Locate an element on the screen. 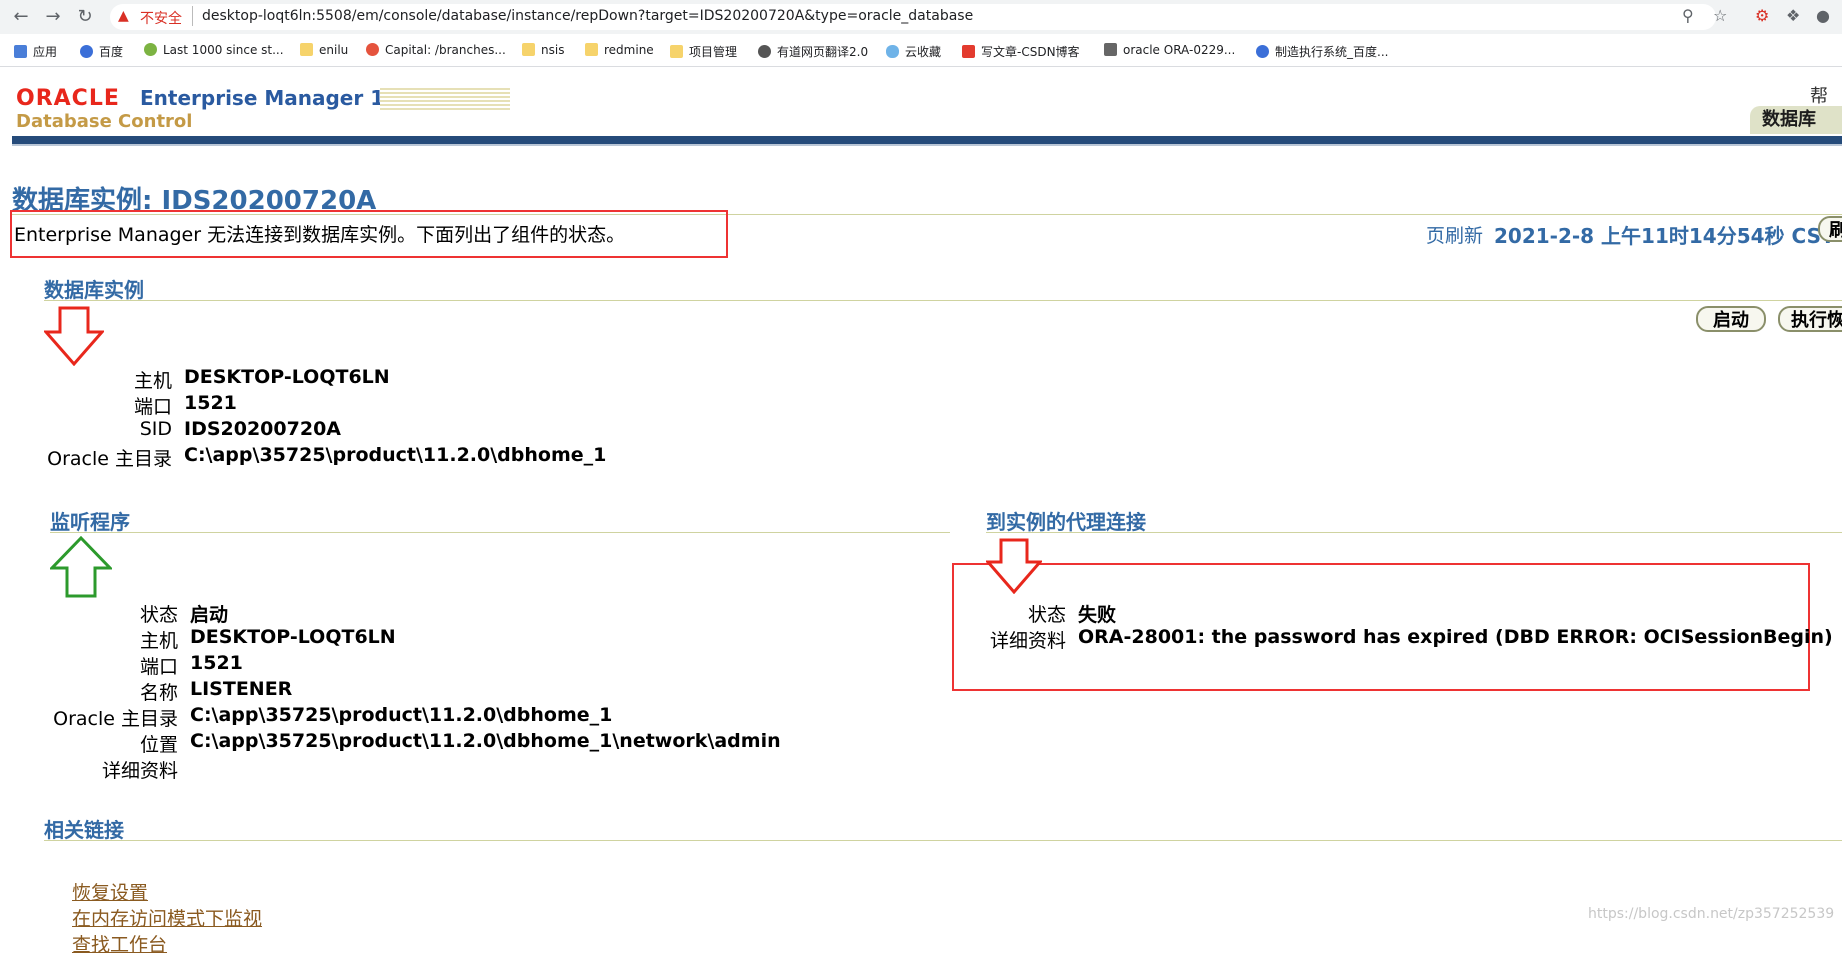 Image resolution: width=1842 pixels, height=957 pixels. row-value: LISTENER is located at coordinates (241, 689).